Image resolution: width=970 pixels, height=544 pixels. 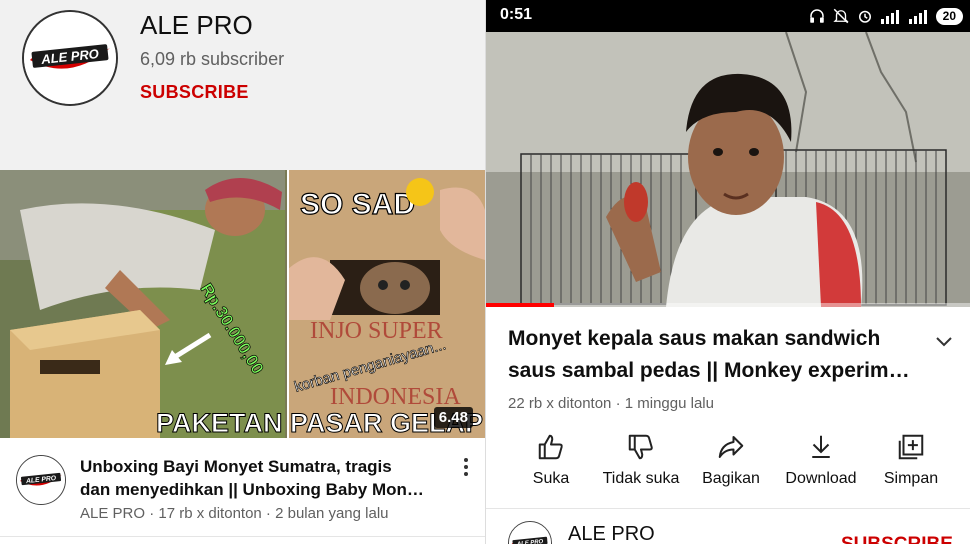 What do you see at coordinates (897, 539) in the screenshot?
I see `watch-subscribe-button: SUBSCRIBE` at bounding box center [897, 539].